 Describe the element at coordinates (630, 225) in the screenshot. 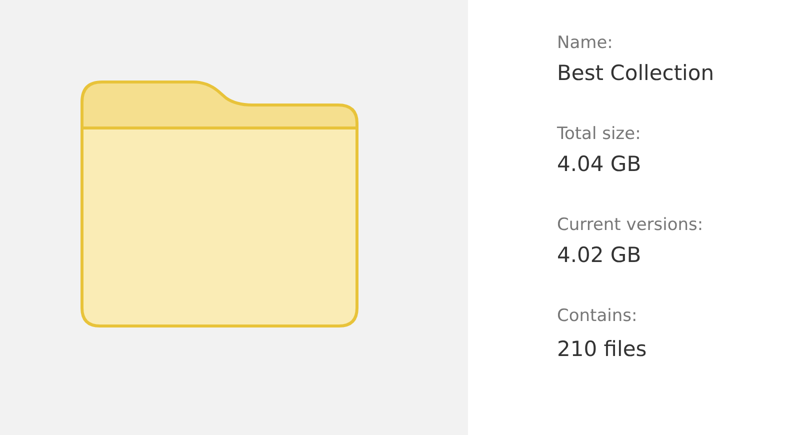

I see `field-label: Current versions:` at that location.